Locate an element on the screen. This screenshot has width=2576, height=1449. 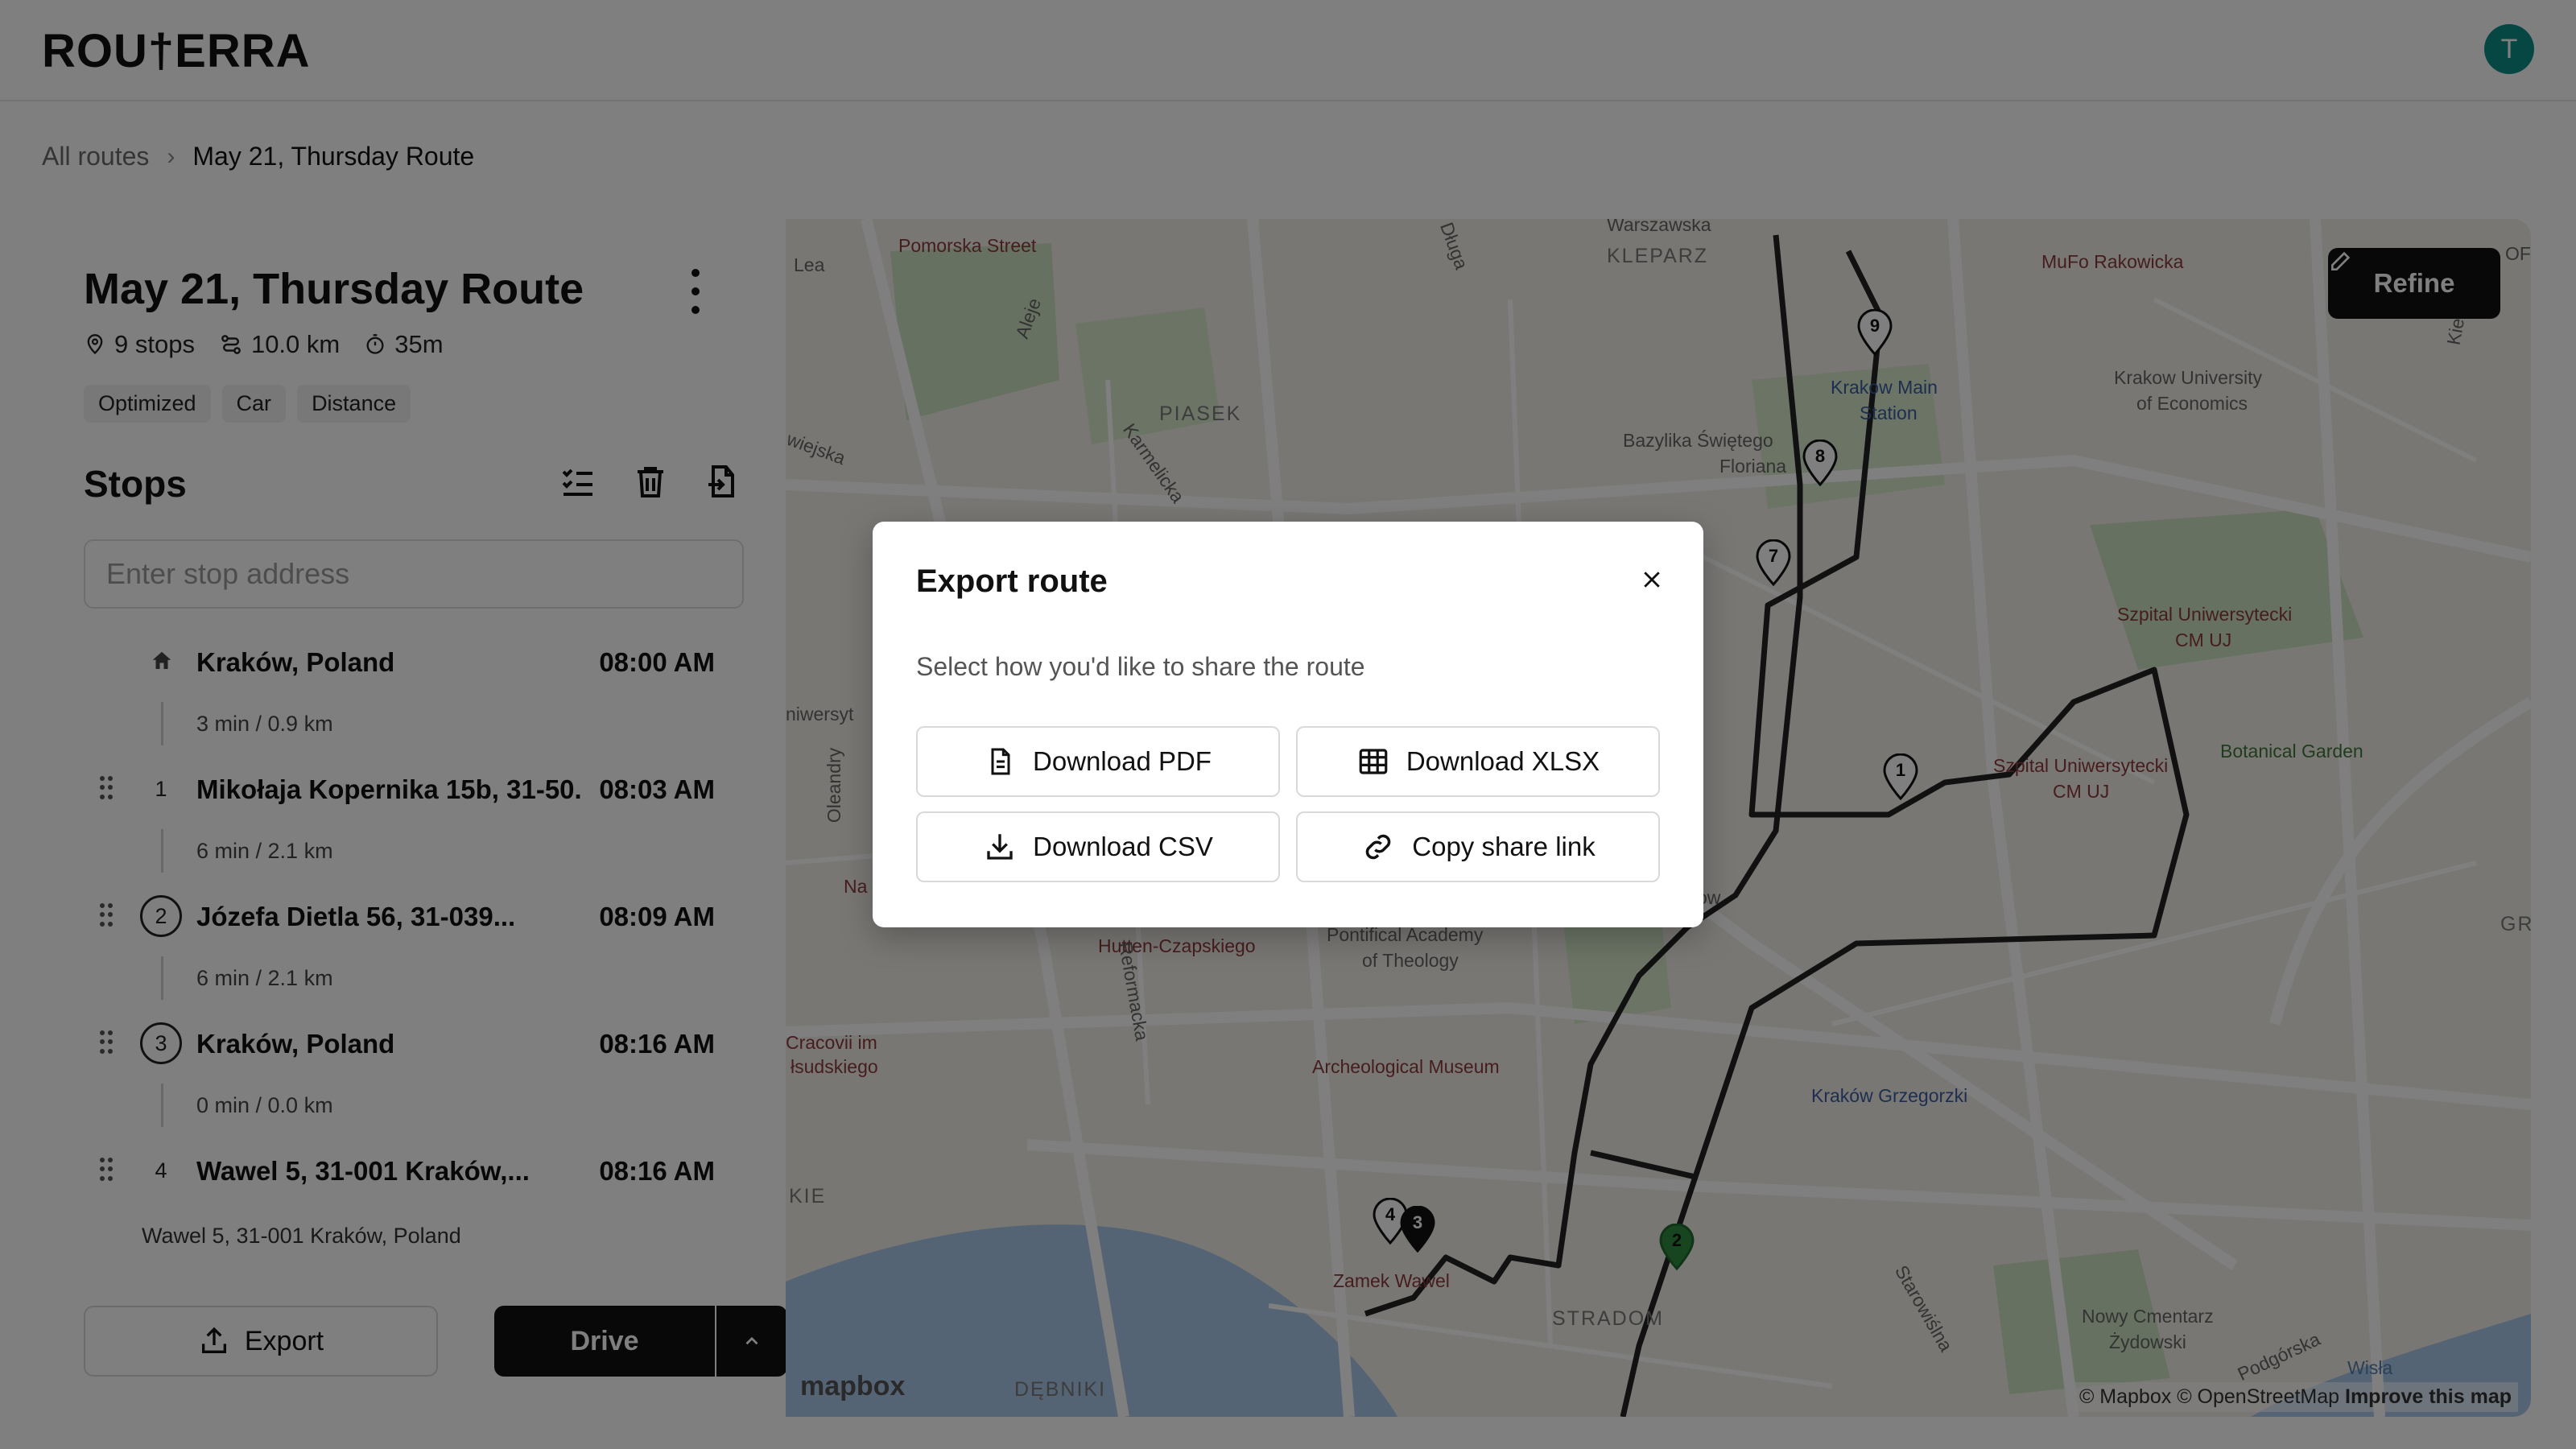
copy-share-link-label: Copy share link is located at coordinates (1504, 846).